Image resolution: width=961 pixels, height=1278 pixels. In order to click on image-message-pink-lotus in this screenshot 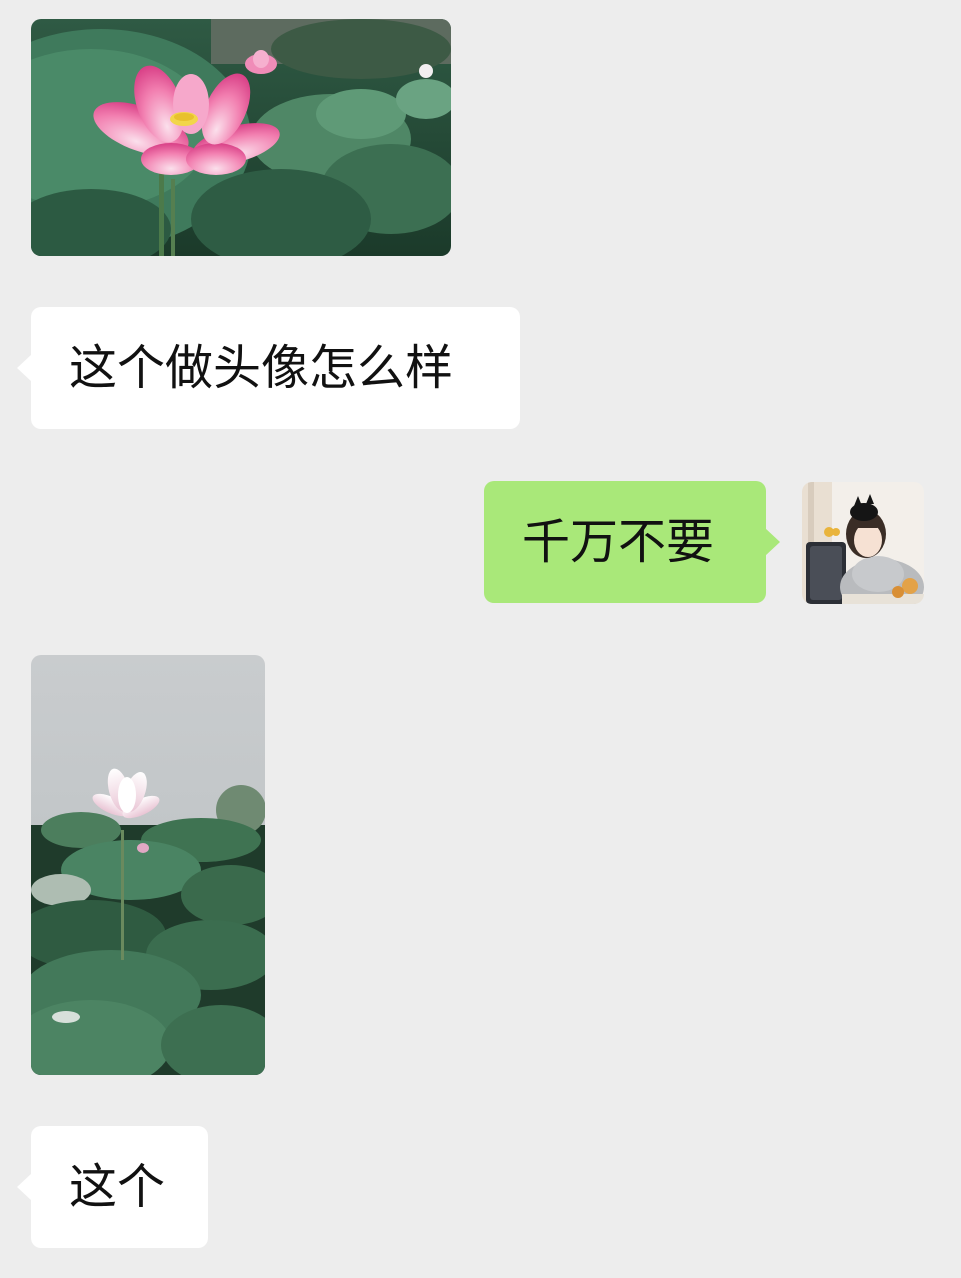, I will do `click(241, 137)`.